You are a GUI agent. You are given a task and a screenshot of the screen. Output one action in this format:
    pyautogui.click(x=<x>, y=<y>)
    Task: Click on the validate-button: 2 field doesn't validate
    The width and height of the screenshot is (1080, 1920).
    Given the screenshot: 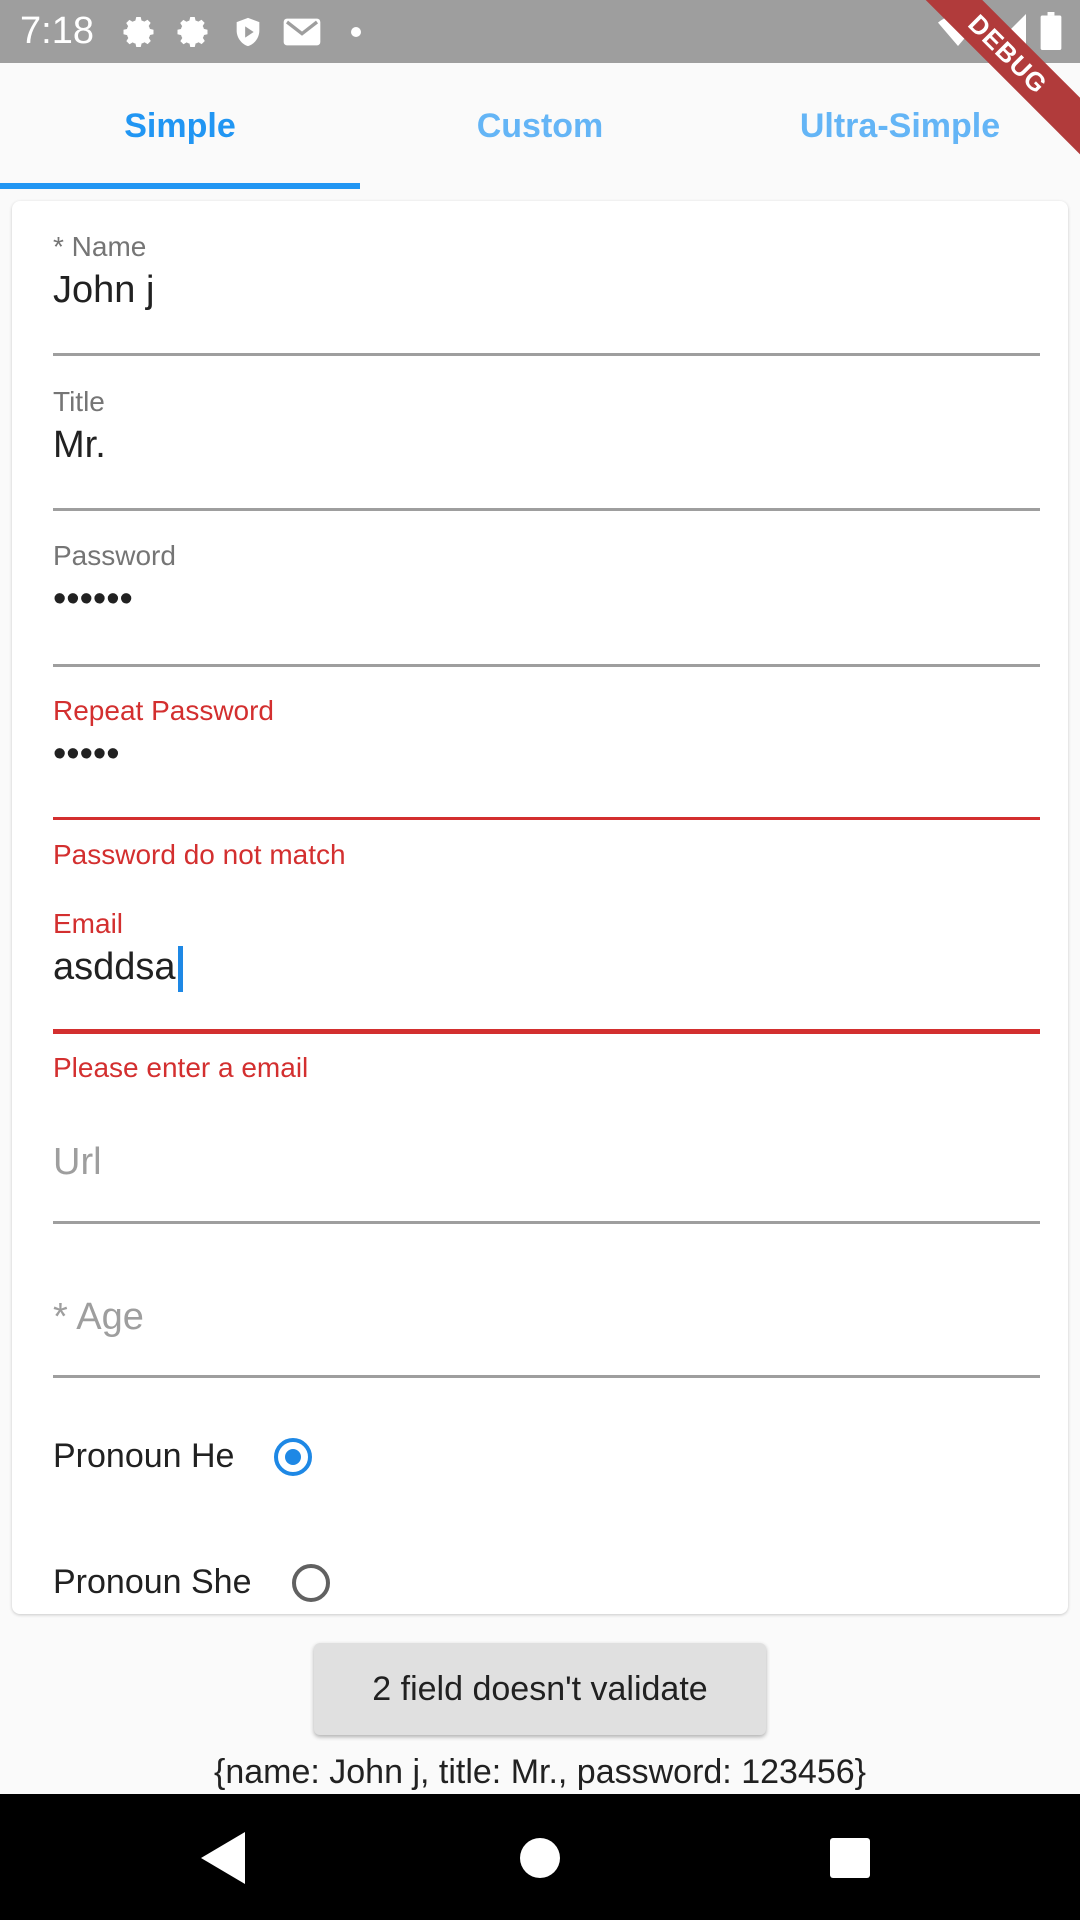 What is the action you would take?
    pyautogui.click(x=540, y=1689)
    